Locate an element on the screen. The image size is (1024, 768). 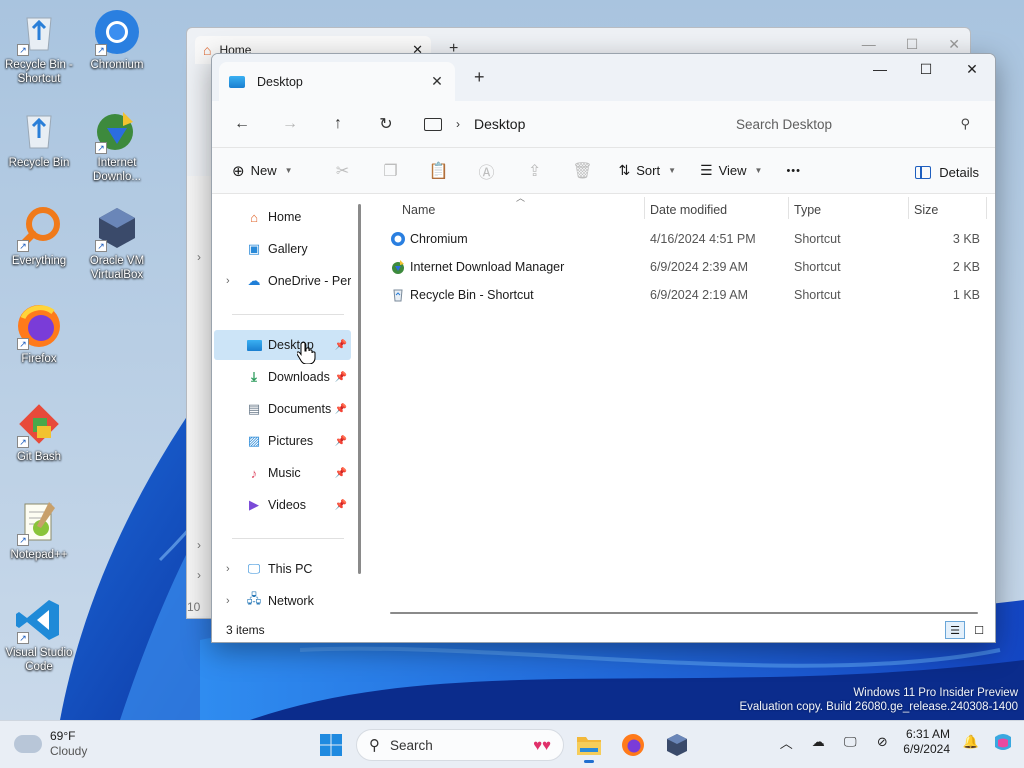
sidebar-item-videos: ▶ Videos 📌 is located at coordinates (282, 505).